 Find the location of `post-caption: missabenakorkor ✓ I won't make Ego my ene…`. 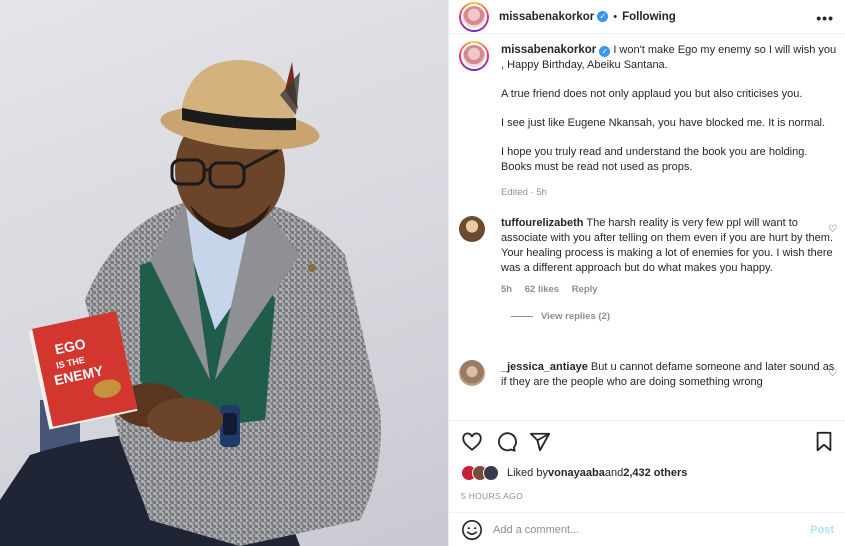

post-caption: missabenakorkor ✓ I won't make Ego my ene… is located at coordinates (649, 120).